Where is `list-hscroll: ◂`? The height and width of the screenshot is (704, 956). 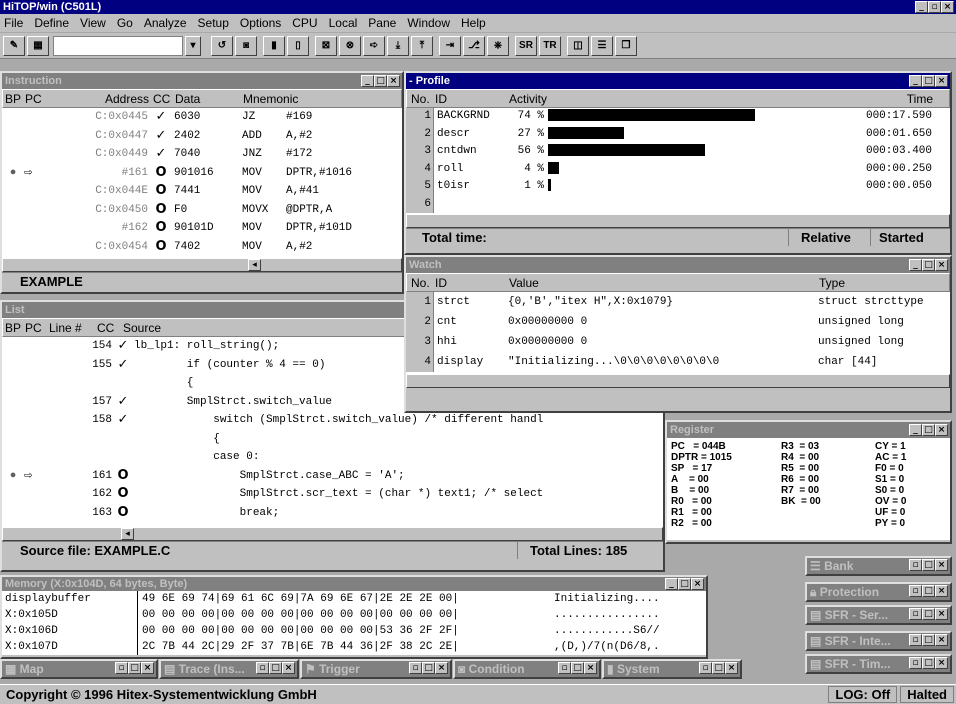 list-hscroll: ◂ is located at coordinates (332, 534).